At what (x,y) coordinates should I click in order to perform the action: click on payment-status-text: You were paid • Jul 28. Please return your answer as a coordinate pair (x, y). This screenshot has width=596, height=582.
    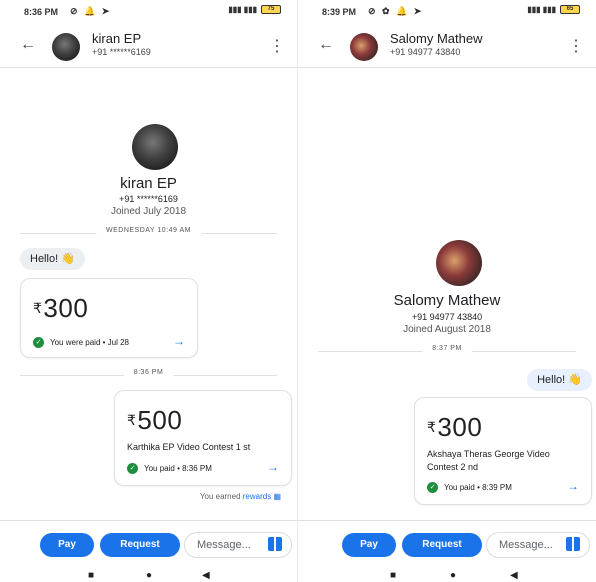
    Looking at the image, I should click on (90, 342).